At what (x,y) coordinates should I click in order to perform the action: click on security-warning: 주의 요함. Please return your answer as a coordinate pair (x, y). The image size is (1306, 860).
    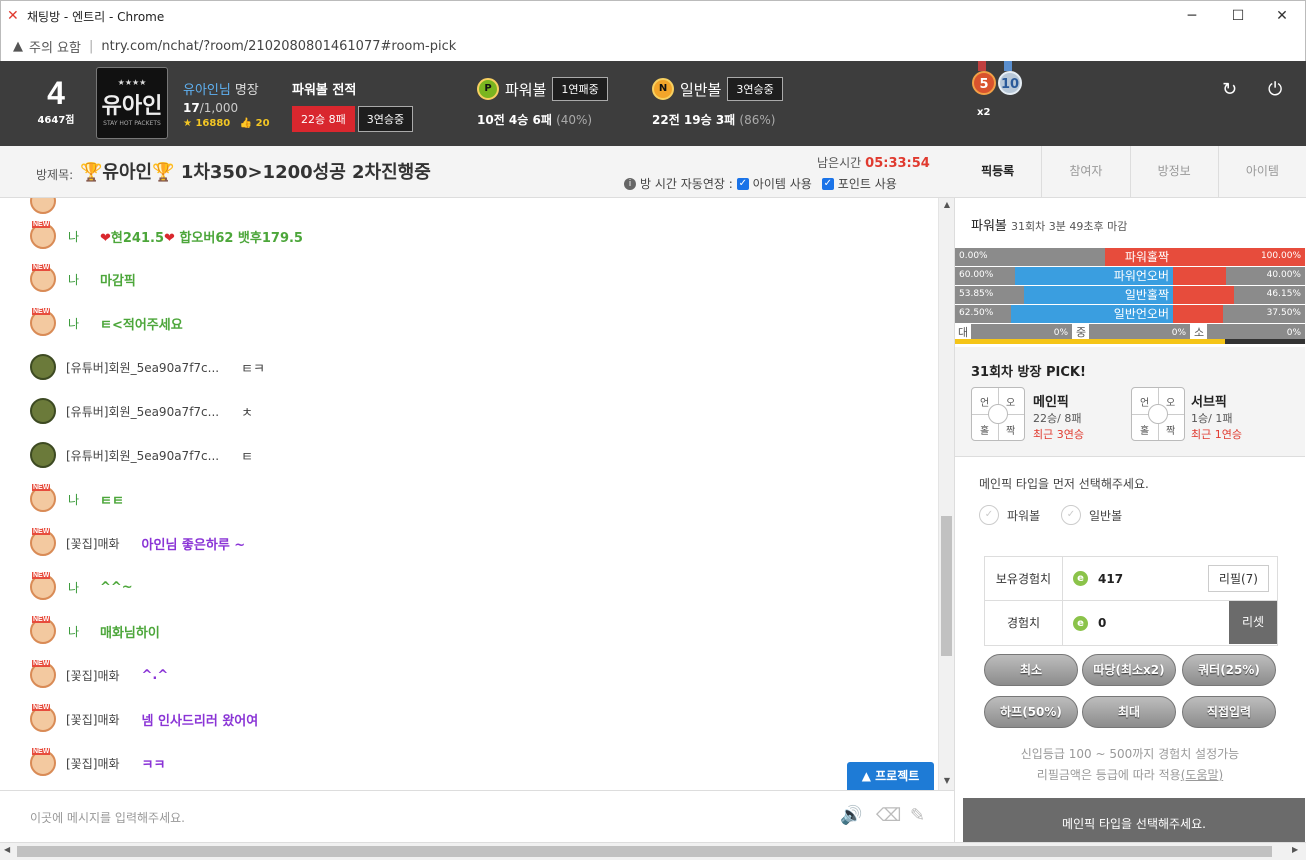
    Looking at the image, I should click on (55, 46).